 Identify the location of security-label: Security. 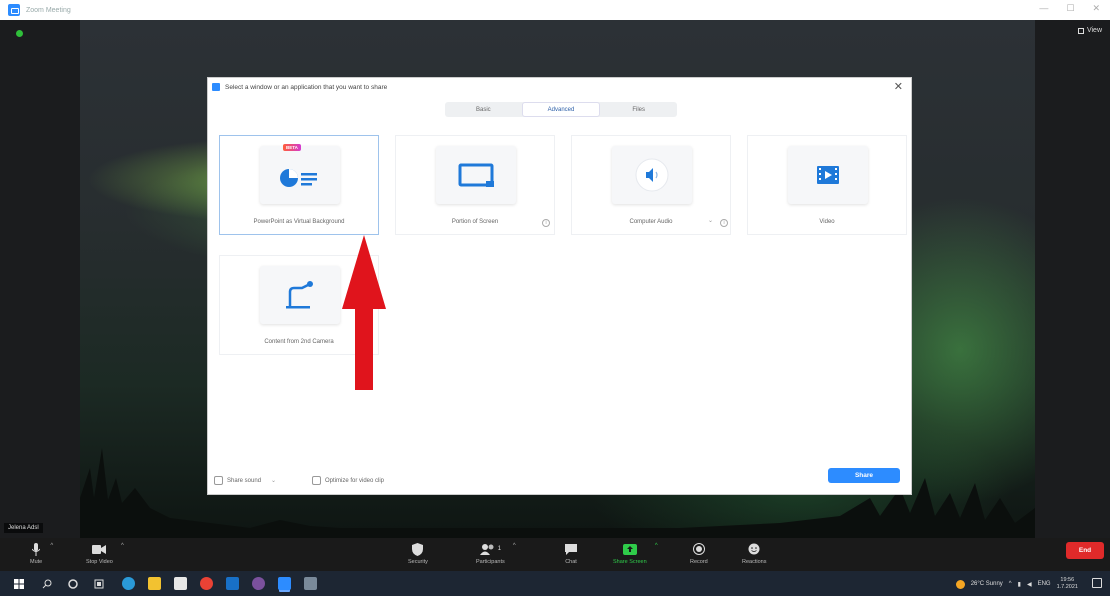
(418, 562).